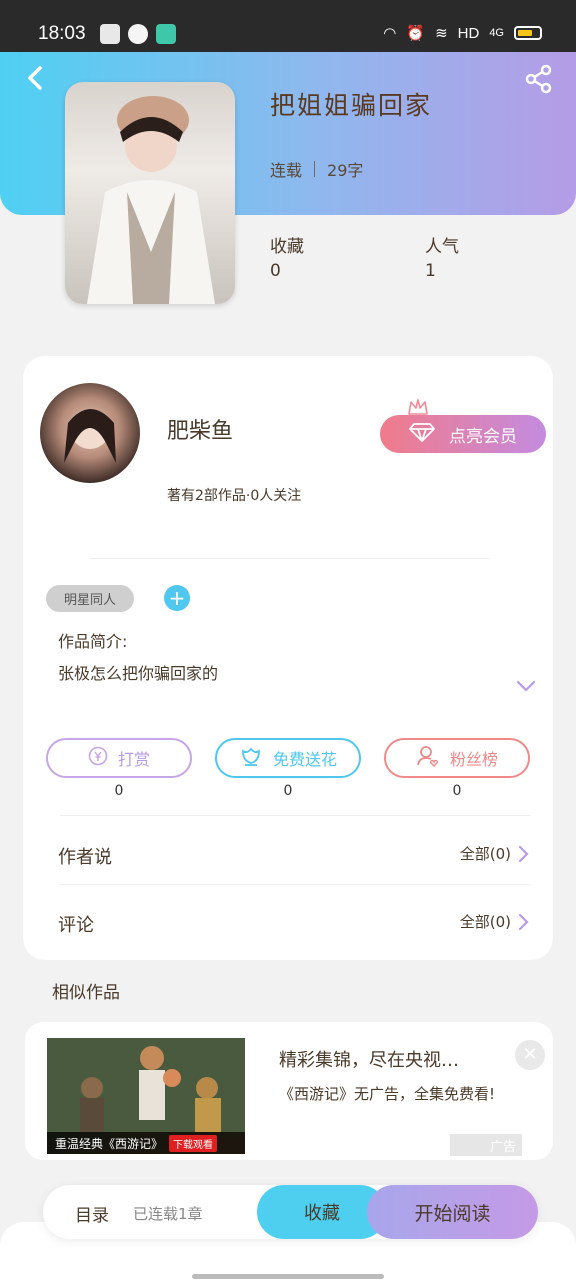 This screenshot has height=1280, width=576. I want to click on share-icon, so click(539, 79).